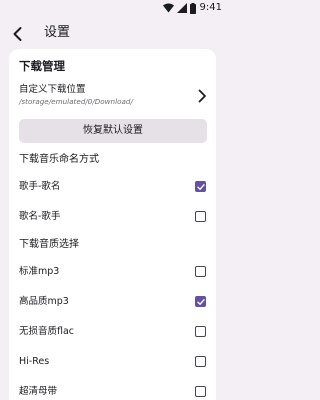 The width and height of the screenshot is (320, 400). I want to click on naming-option-title-singer: 歌名-歌手, so click(112, 217).